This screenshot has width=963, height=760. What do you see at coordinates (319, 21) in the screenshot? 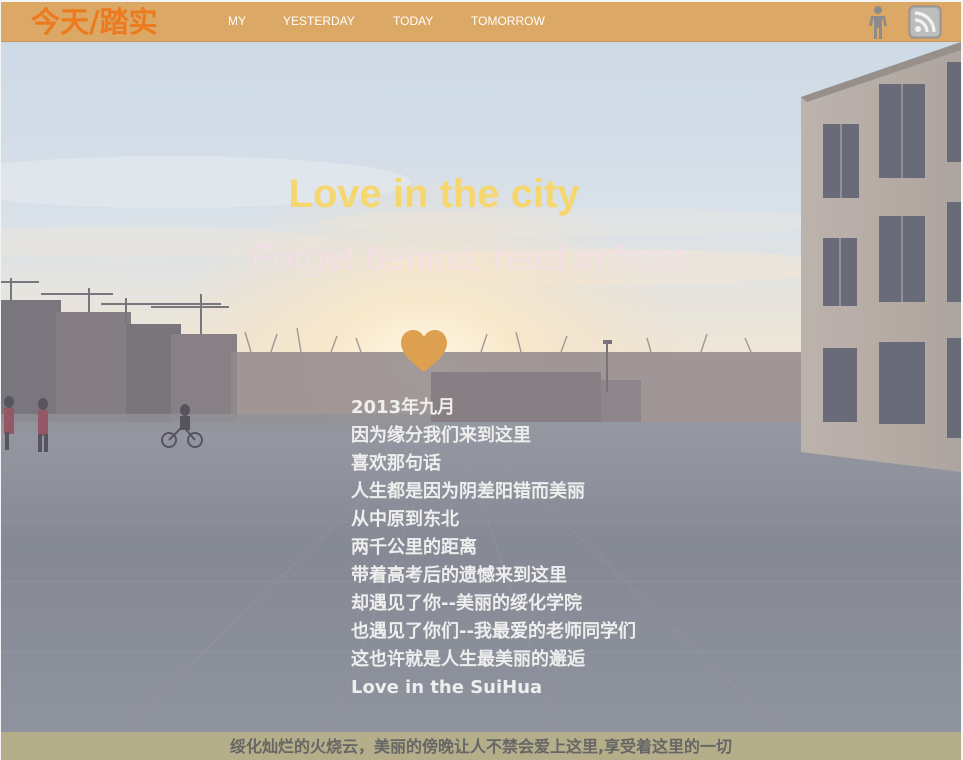
I see `nav-link-yesterday: YESTERDAY` at bounding box center [319, 21].